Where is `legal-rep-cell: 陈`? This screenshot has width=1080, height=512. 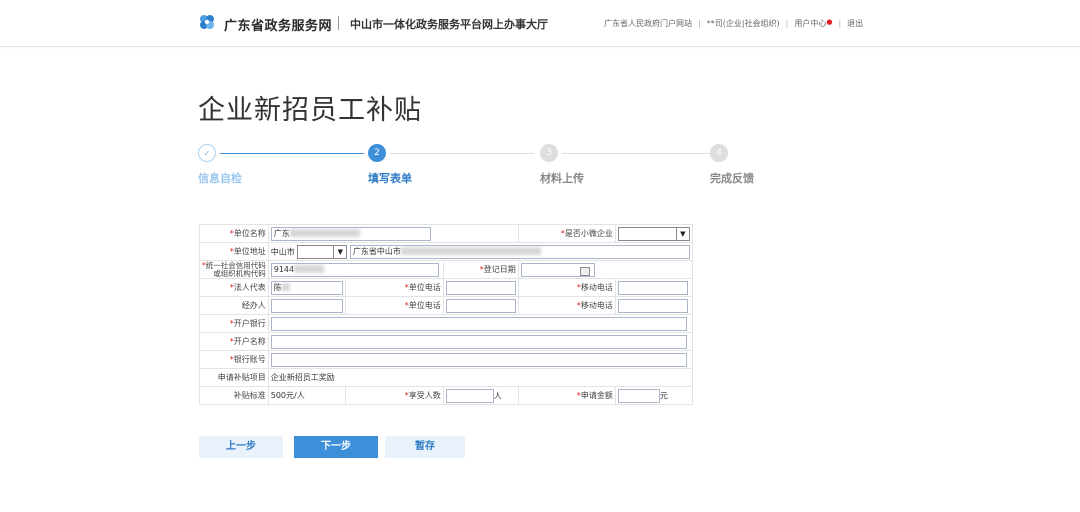 legal-rep-cell: 陈 is located at coordinates (306, 287).